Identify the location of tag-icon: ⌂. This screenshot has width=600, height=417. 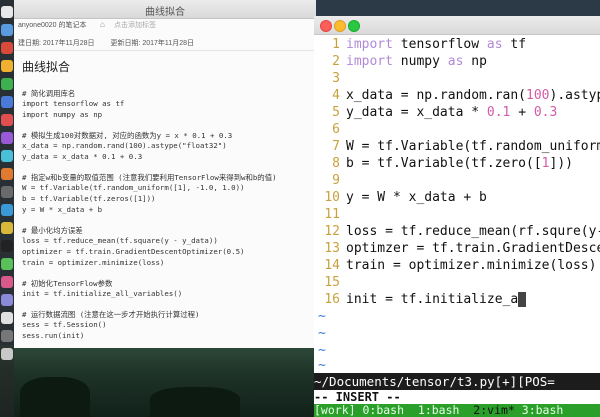
(102, 24).